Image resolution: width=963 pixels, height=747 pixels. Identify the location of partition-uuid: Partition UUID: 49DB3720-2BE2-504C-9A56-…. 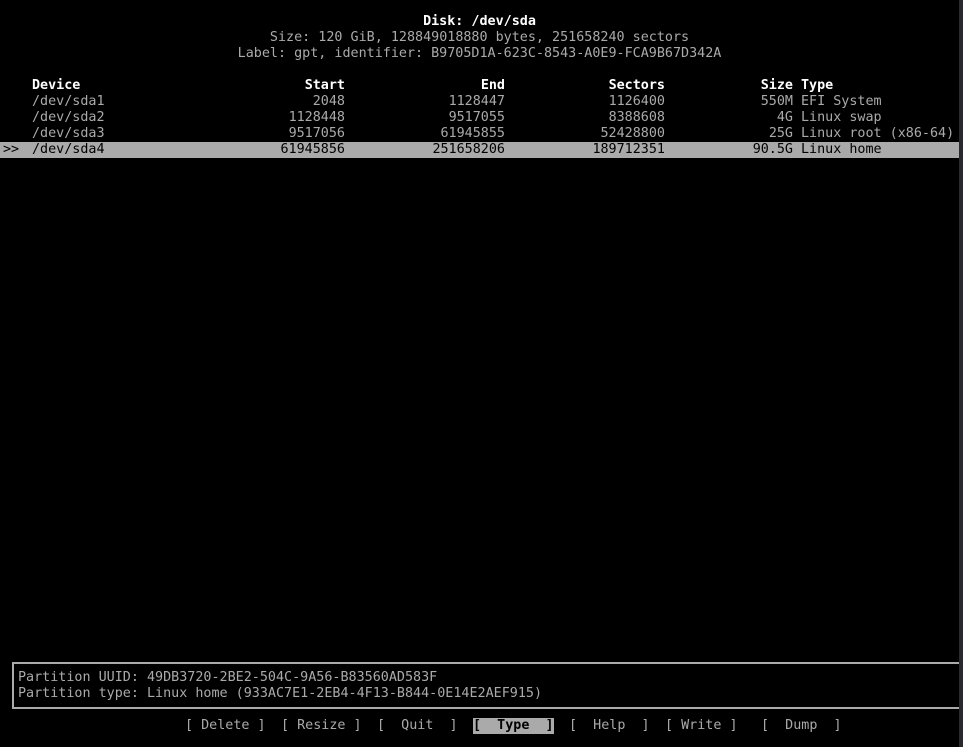
(228, 677).